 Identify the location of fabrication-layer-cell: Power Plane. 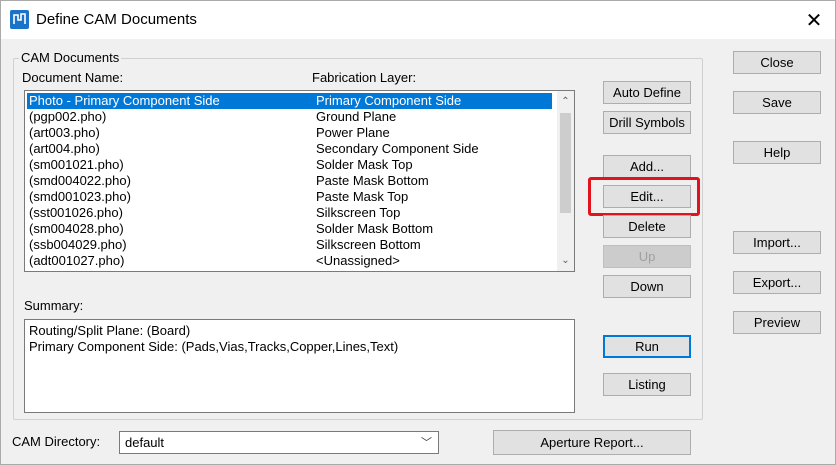
(353, 132).